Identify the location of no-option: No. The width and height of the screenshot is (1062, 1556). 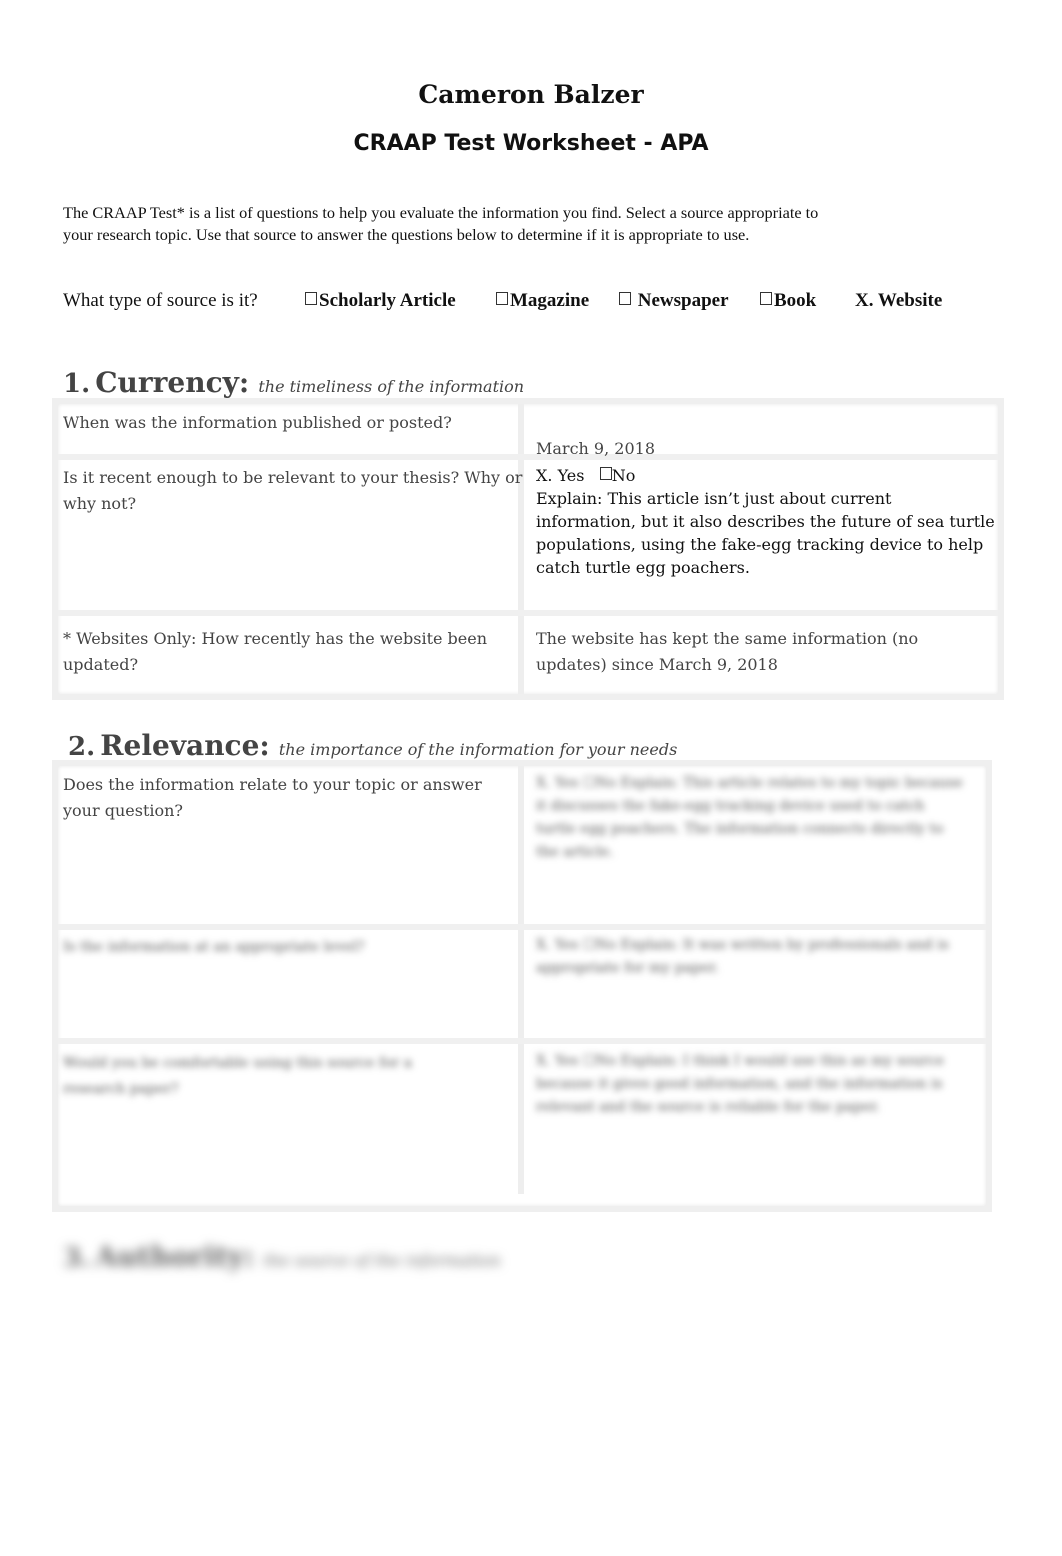
(624, 475).